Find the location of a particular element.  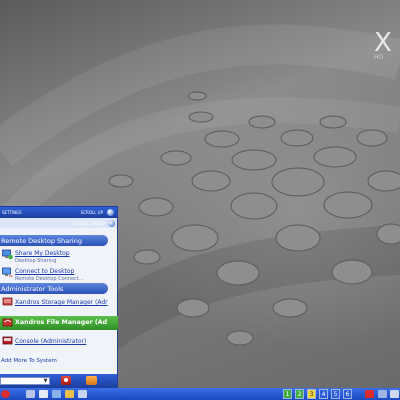

taskbar: 1 2 3 4 5 6 is located at coordinates (200, 394).